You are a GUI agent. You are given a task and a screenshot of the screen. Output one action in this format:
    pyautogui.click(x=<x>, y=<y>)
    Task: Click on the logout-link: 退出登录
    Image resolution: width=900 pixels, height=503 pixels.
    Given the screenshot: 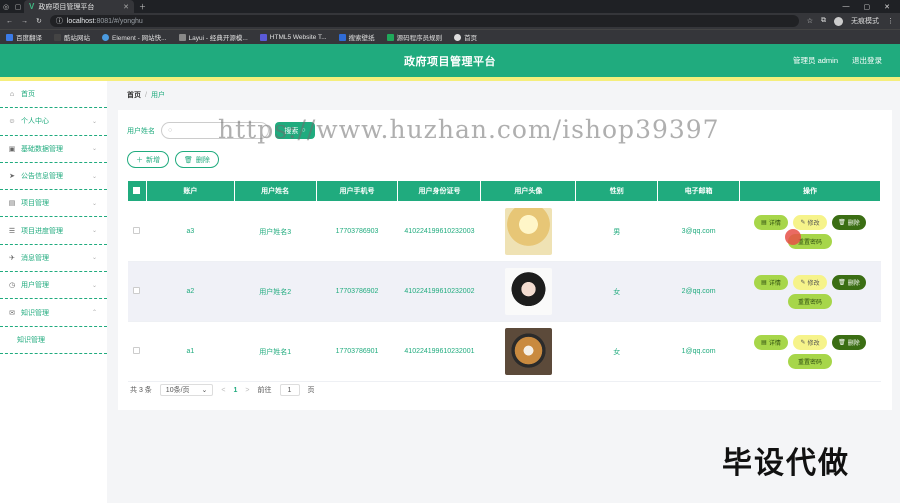 What is the action you would take?
    pyautogui.click(x=867, y=60)
    